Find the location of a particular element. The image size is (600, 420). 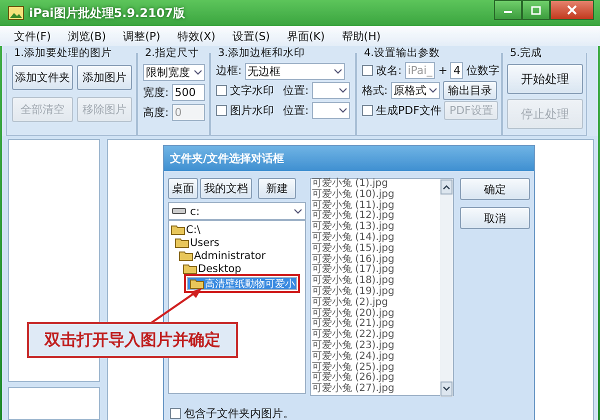

menu-item: 界面(K) is located at coordinates (308, 36).